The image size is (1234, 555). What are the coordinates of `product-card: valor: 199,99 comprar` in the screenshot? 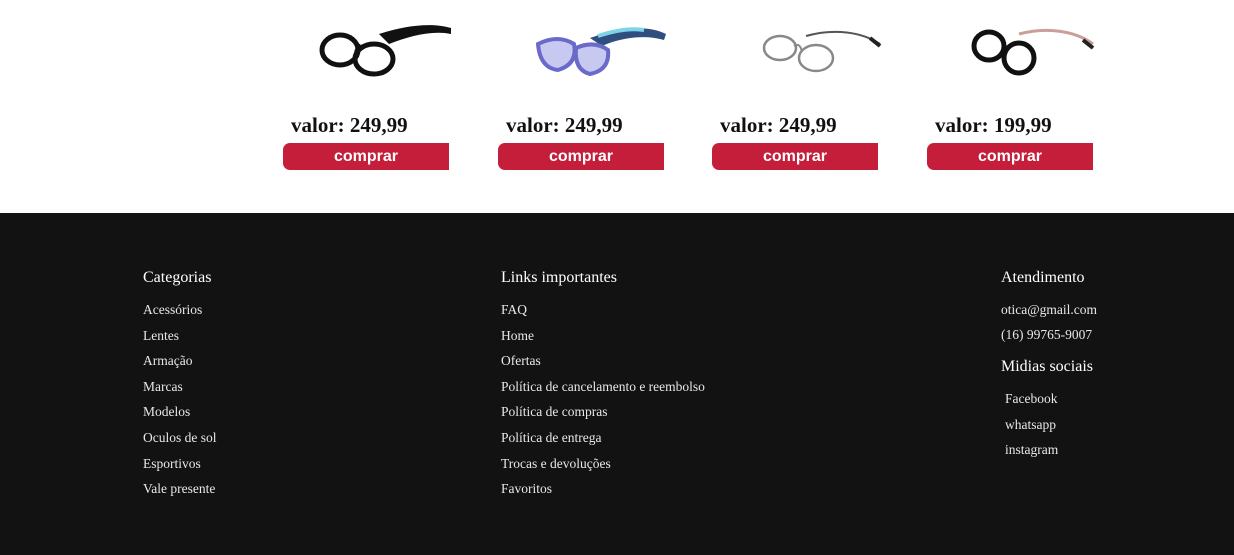 It's located at (1012, 90).